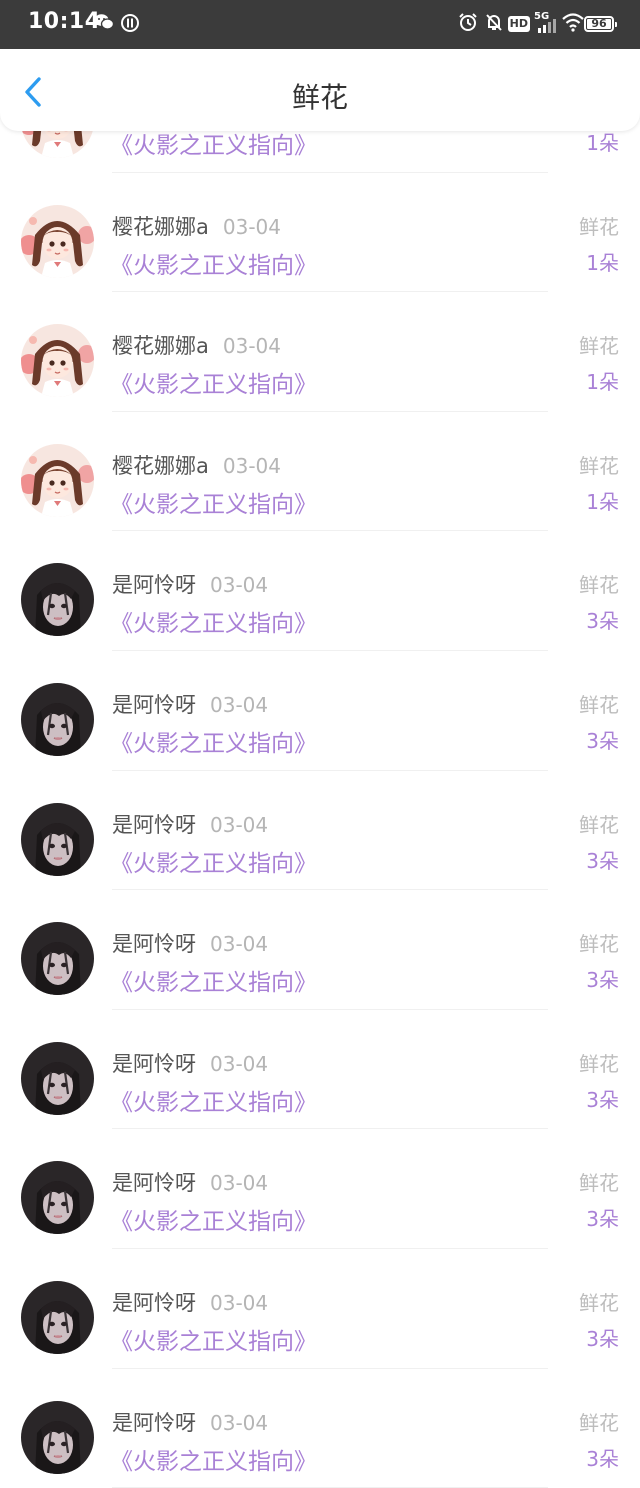  I want to click on alarm-icon, so click(468, 24).